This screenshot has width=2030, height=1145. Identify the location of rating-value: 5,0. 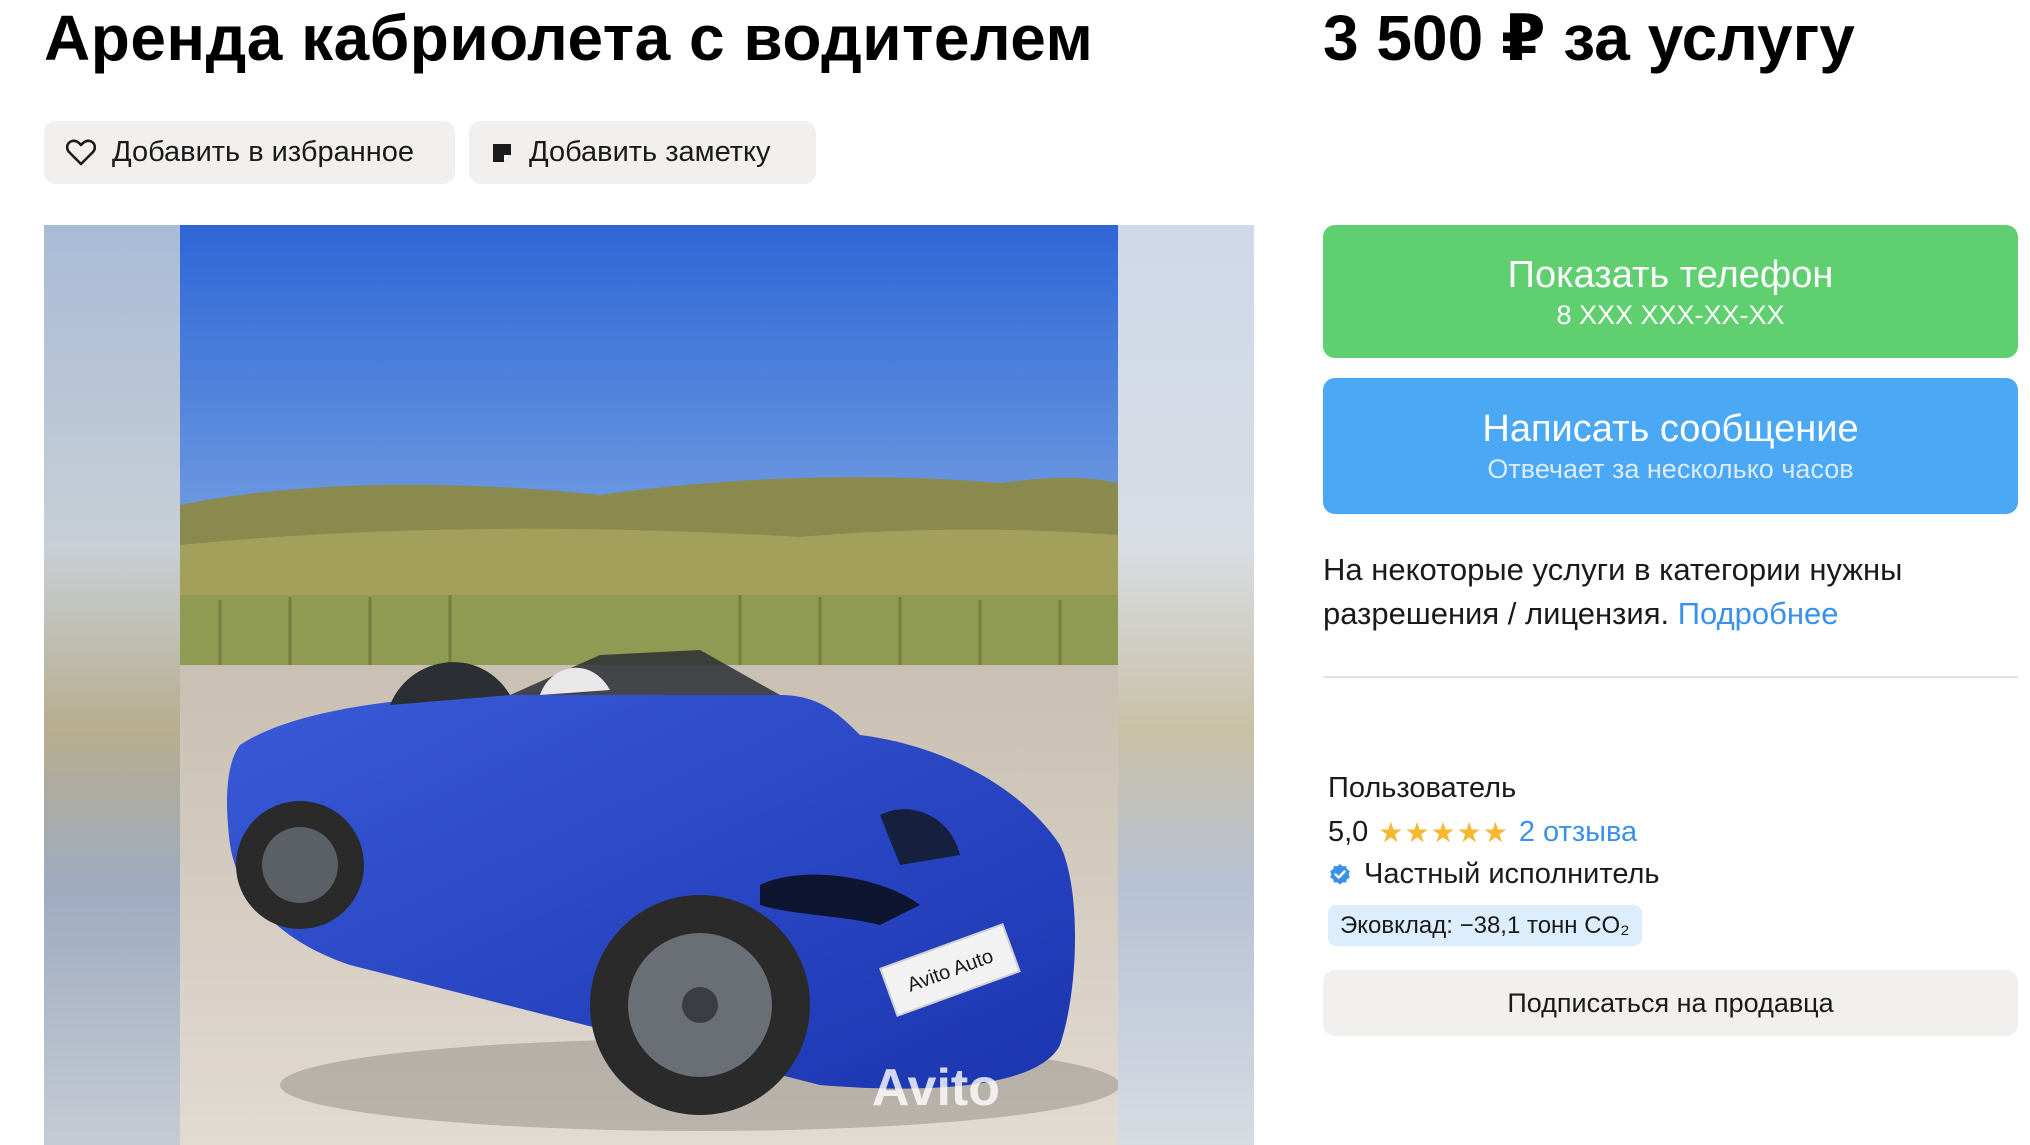
(1348, 832).